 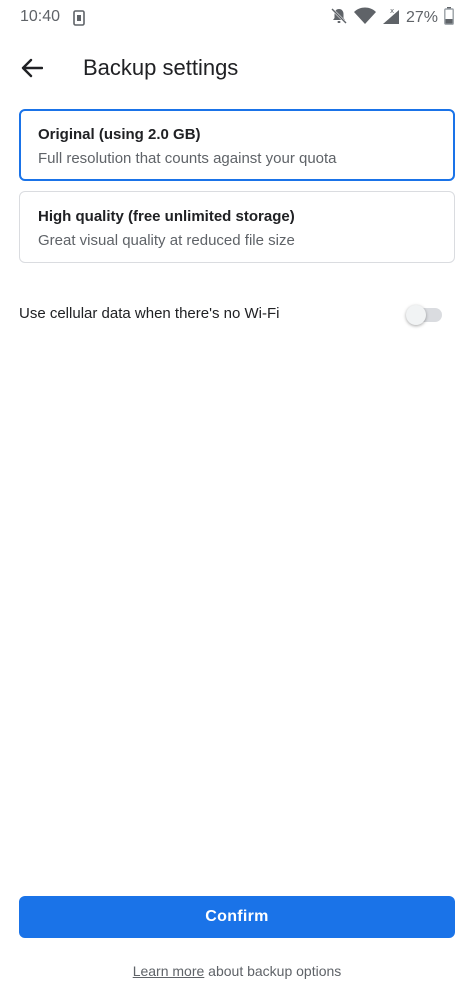 What do you see at coordinates (339, 18) in the screenshot?
I see `bell-off-icon` at bounding box center [339, 18].